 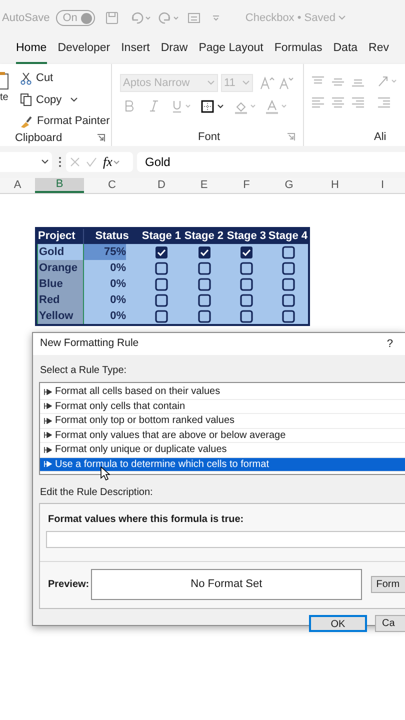 I want to click on rule-type-item: Format only cells that contain, so click(x=222, y=407).